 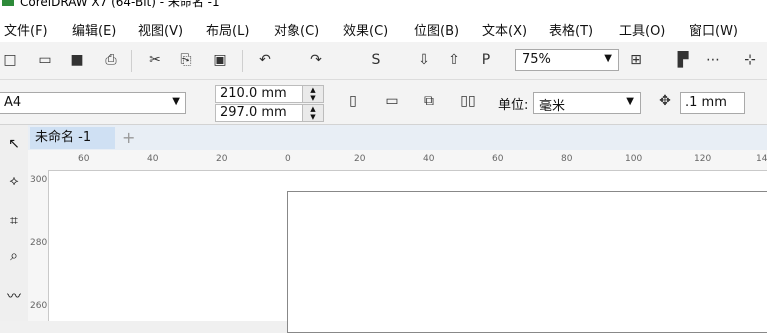 What do you see at coordinates (265, 113) in the screenshot?
I see `page-height-field: 297.0 mm` at bounding box center [265, 113].